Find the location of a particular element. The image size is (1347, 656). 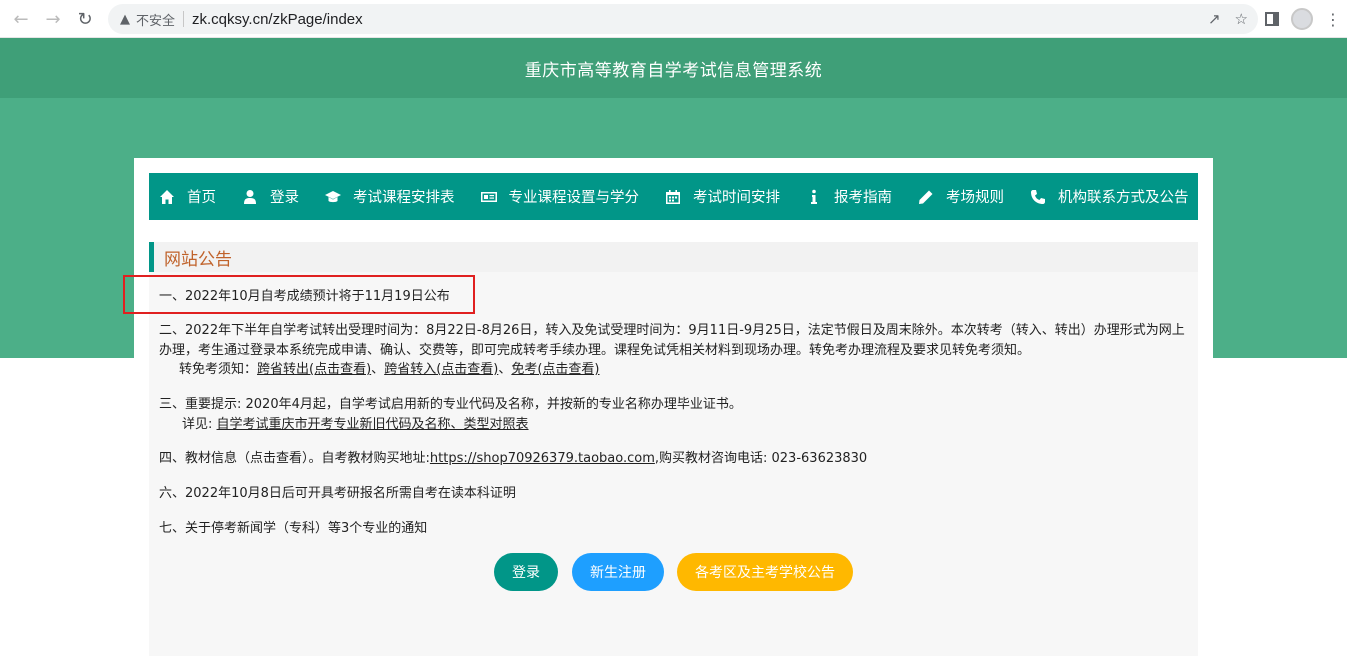

more-menu-icon: ⋮ is located at coordinates (1333, 19).